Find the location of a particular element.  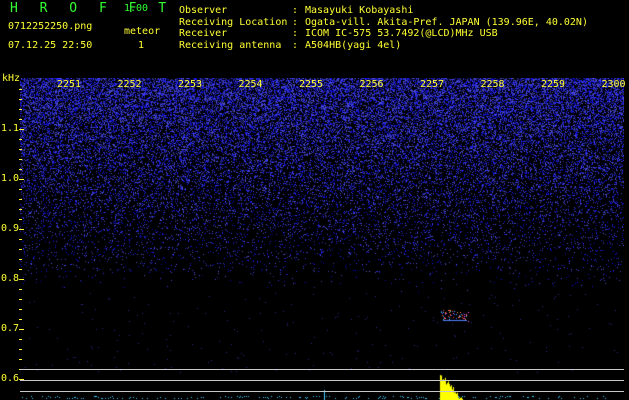

observer-value: Masayuki Kobayashi is located at coordinates (359, 10).